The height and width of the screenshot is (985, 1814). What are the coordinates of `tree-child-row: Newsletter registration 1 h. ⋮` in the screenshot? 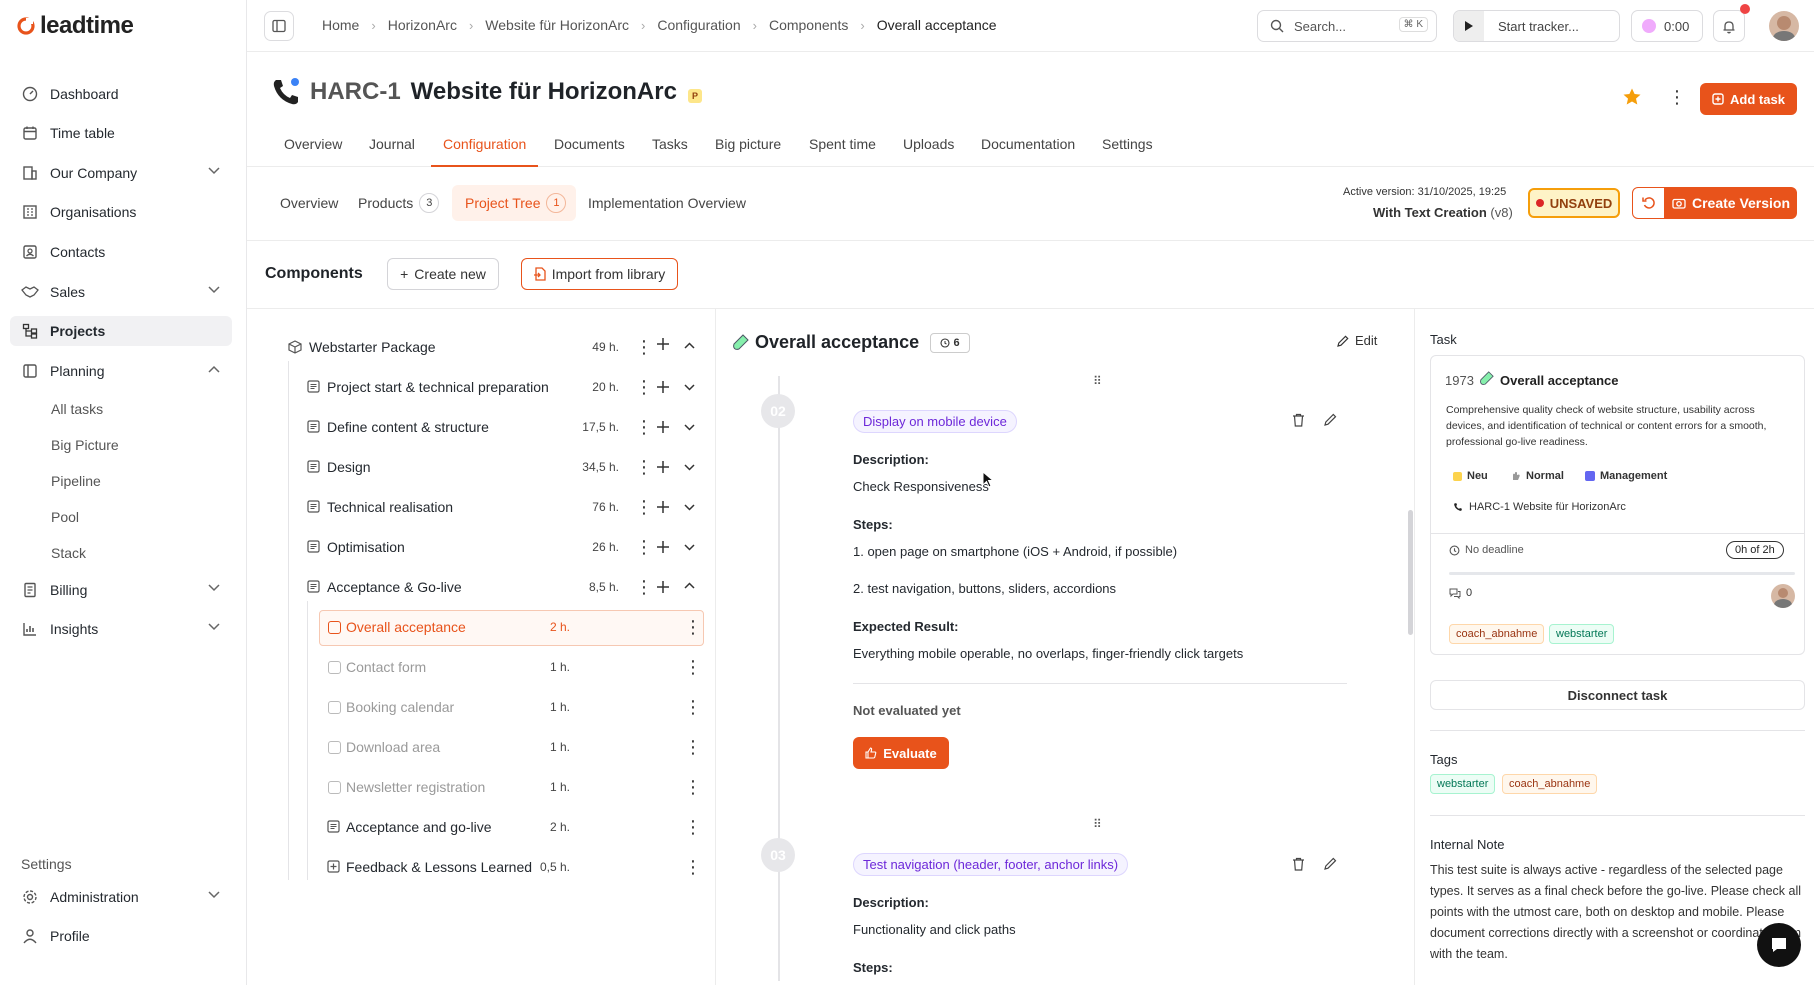 It's located at (477, 787).